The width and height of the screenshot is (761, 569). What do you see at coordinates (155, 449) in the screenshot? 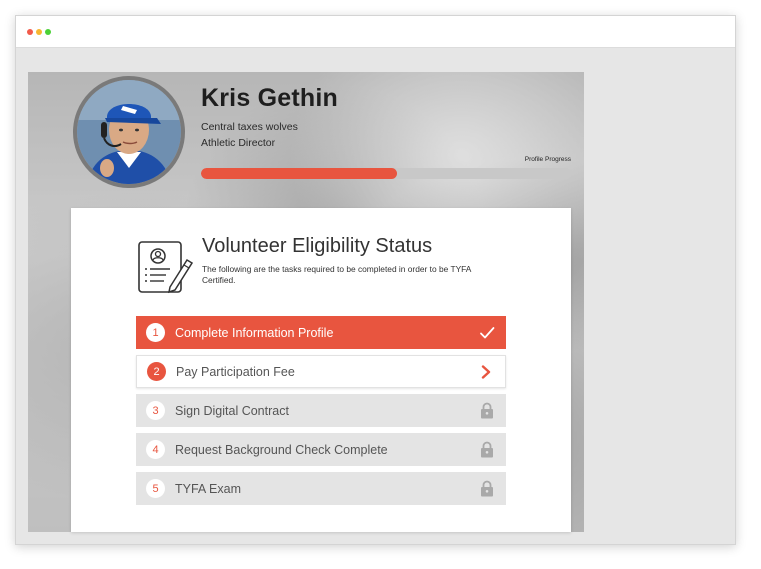
I see `task-number: 4` at bounding box center [155, 449].